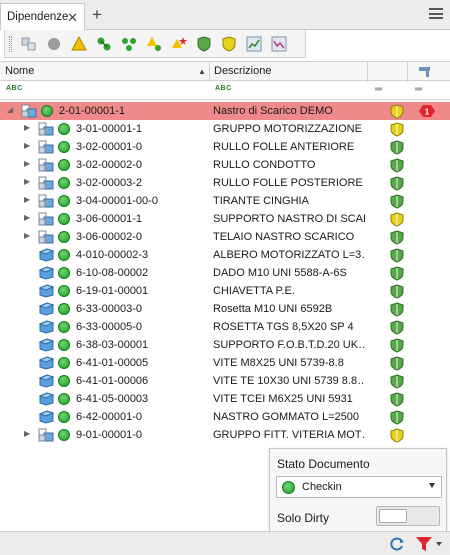  Describe the element at coordinates (179, 44) in the screenshot. I see `star-warning-icon` at that location.